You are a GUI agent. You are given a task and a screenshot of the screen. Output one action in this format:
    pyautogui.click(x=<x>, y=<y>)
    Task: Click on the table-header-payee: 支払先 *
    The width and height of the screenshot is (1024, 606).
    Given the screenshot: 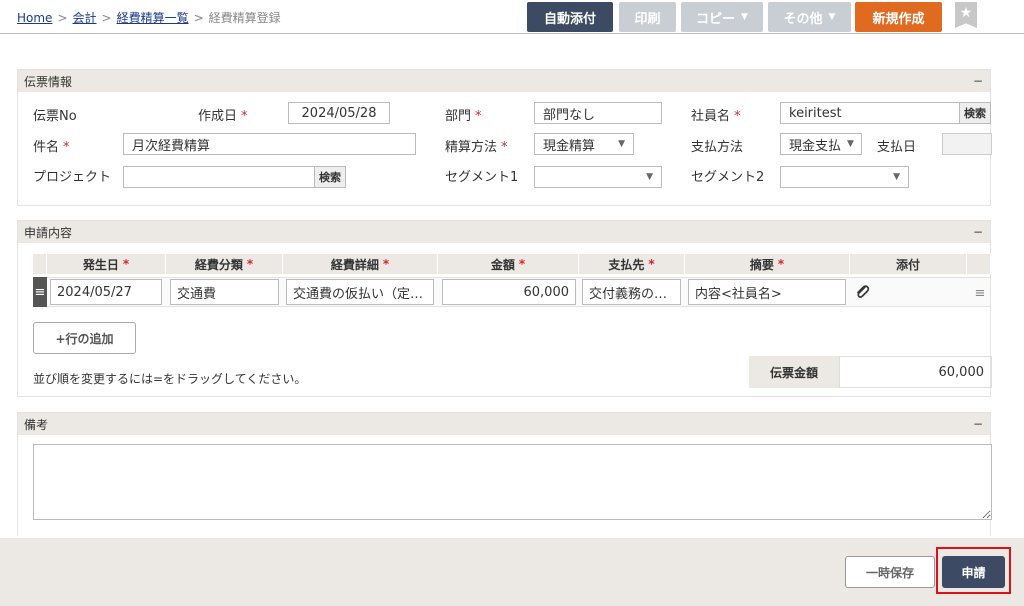 What is the action you would take?
    pyautogui.click(x=632, y=264)
    